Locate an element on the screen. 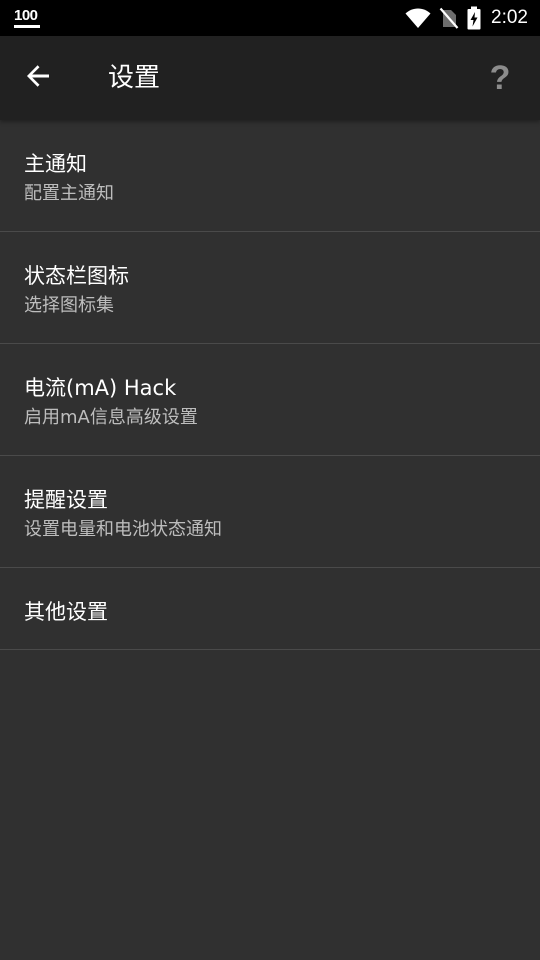 This screenshot has width=540, height=960. settings-item-reminder: 提醒设置 设置电量和电池状态通知 is located at coordinates (270, 512).